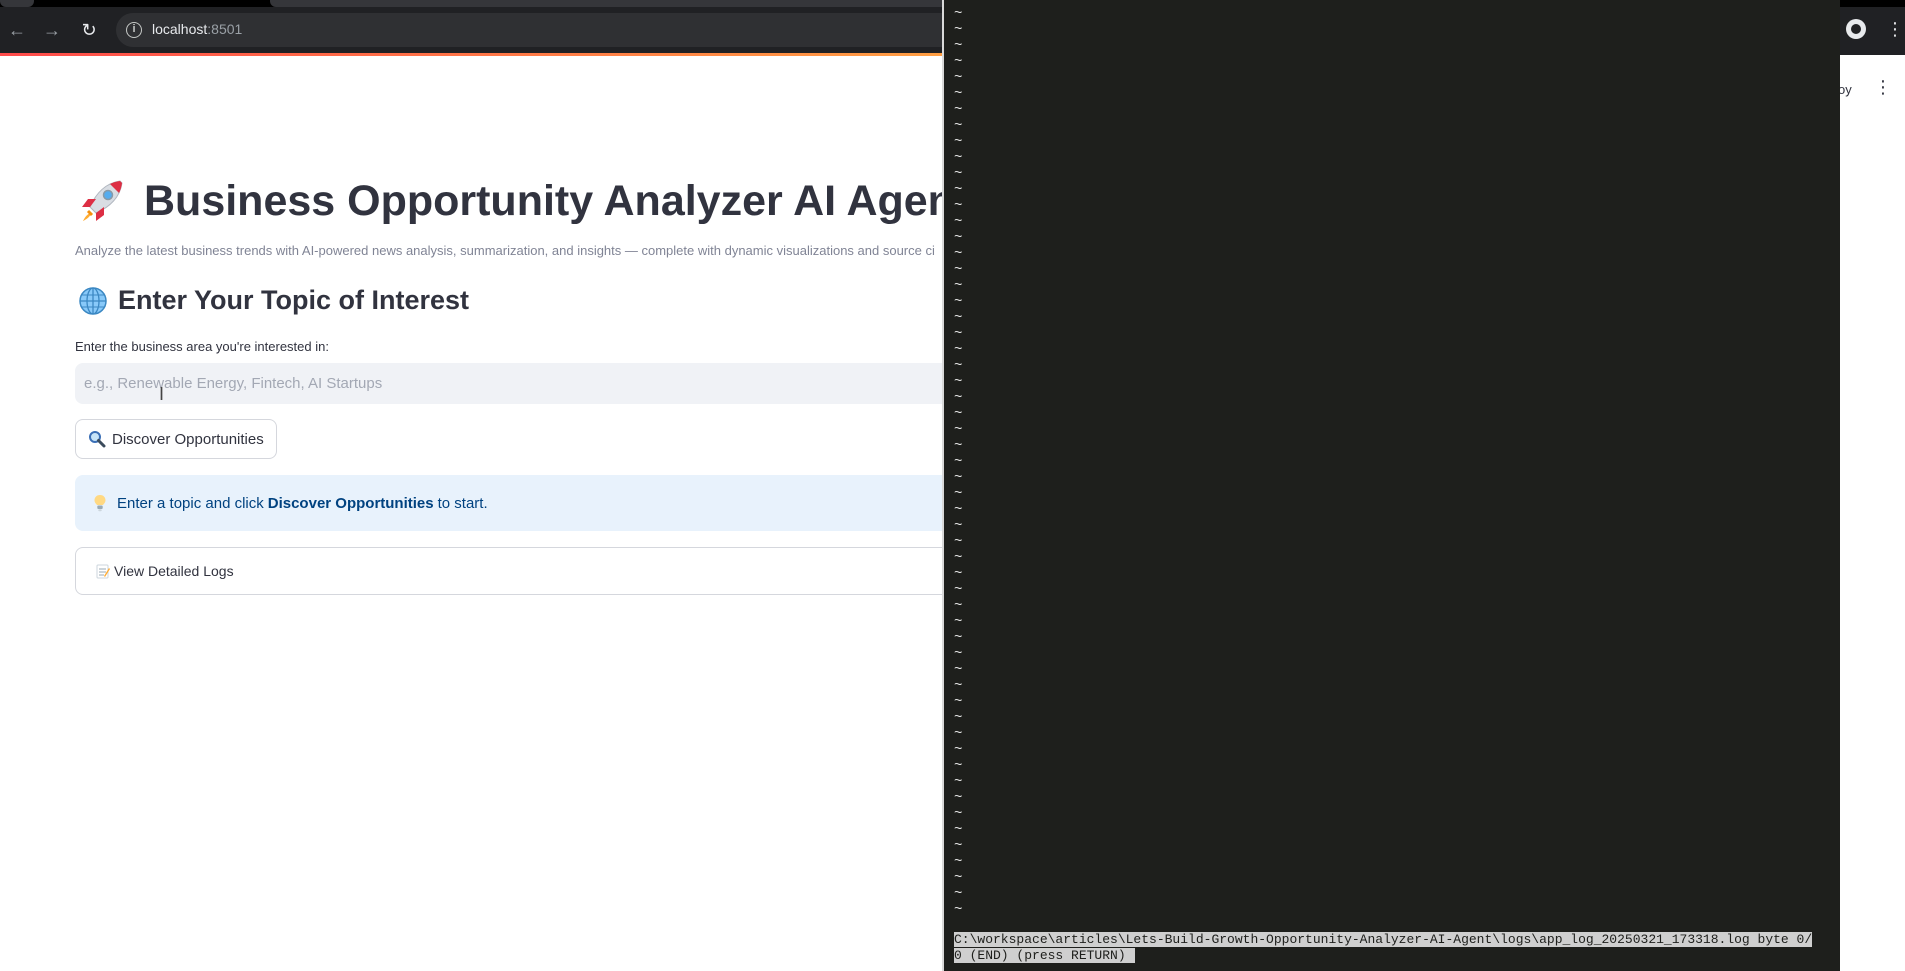 Image resolution: width=1905 pixels, height=971 pixels. What do you see at coordinates (97, 439) in the screenshot?
I see `magnifier-icon` at bounding box center [97, 439].